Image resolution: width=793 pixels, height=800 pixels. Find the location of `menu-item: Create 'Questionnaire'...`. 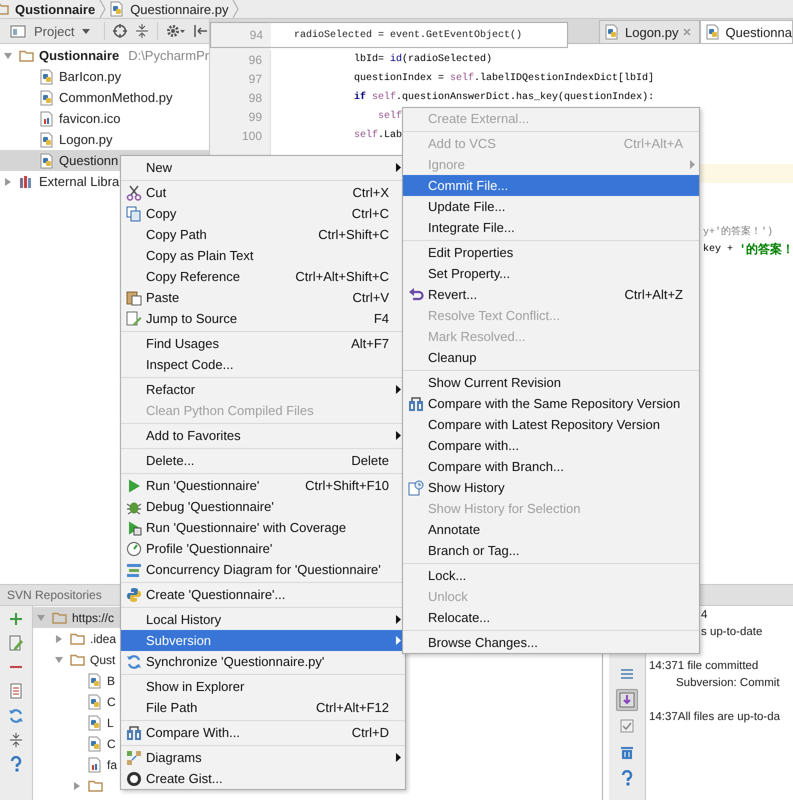

menu-item: Create 'Questionnaire'... is located at coordinates (263, 594).